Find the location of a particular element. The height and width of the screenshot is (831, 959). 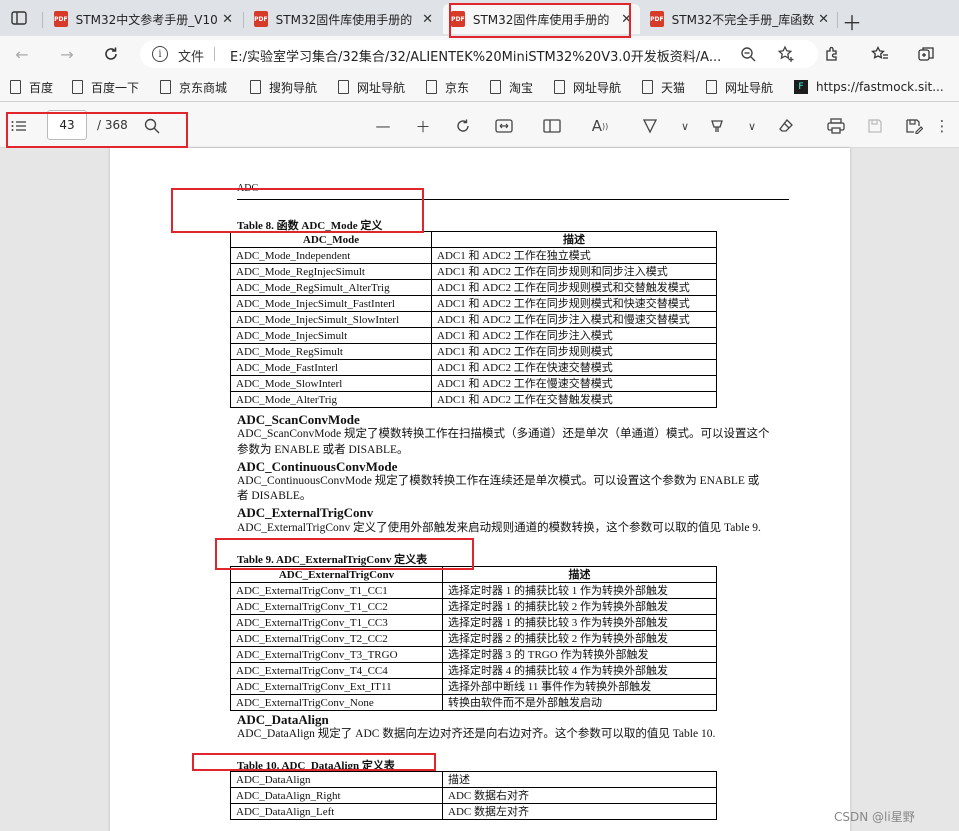

zoom-out-icon is located at coordinates (748, 54).